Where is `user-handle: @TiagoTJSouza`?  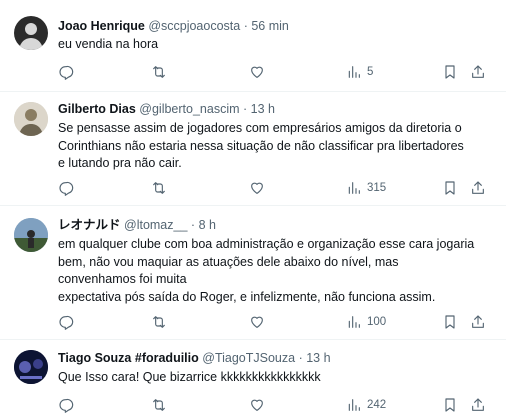 user-handle: @TiagoTJSouza is located at coordinates (248, 358).